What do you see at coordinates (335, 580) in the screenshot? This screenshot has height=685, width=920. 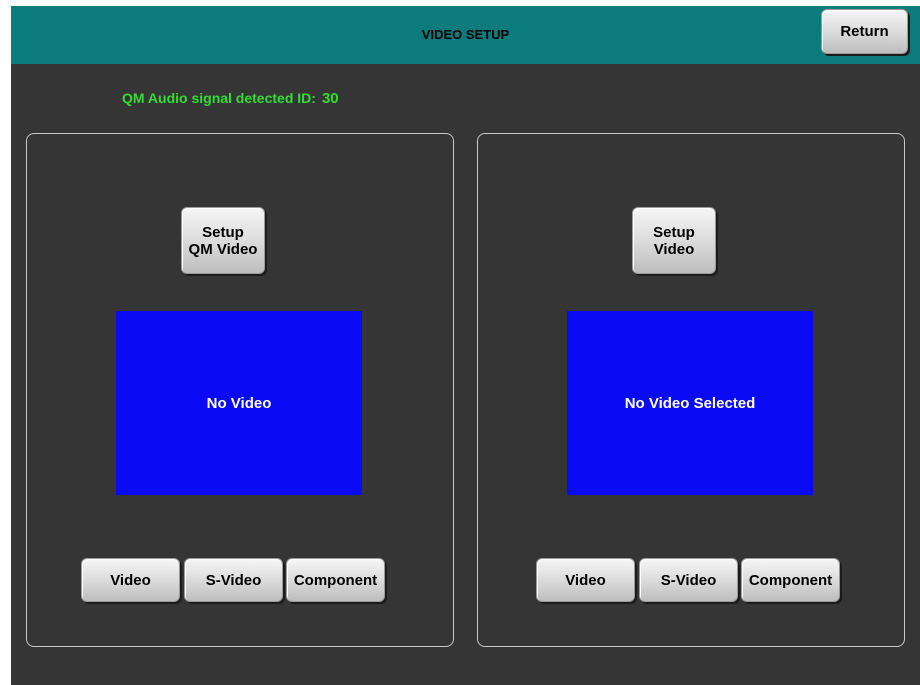 I see `qm-source-component-button: Component` at bounding box center [335, 580].